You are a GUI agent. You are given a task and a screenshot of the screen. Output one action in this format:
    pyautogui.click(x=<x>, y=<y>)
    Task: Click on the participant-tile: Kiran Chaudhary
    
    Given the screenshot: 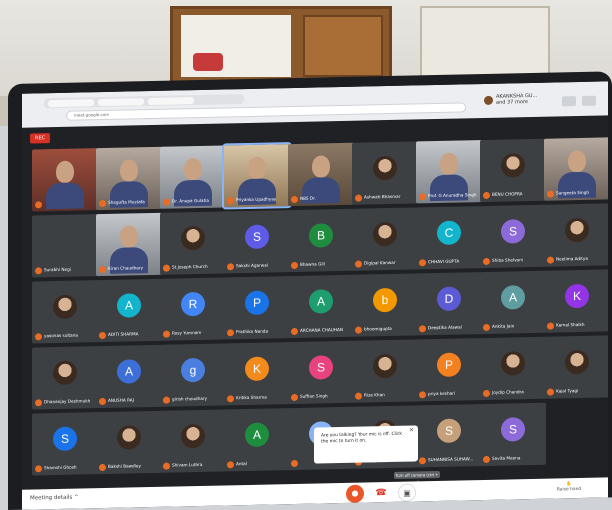 What is the action you would take?
    pyautogui.click(x=129, y=244)
    